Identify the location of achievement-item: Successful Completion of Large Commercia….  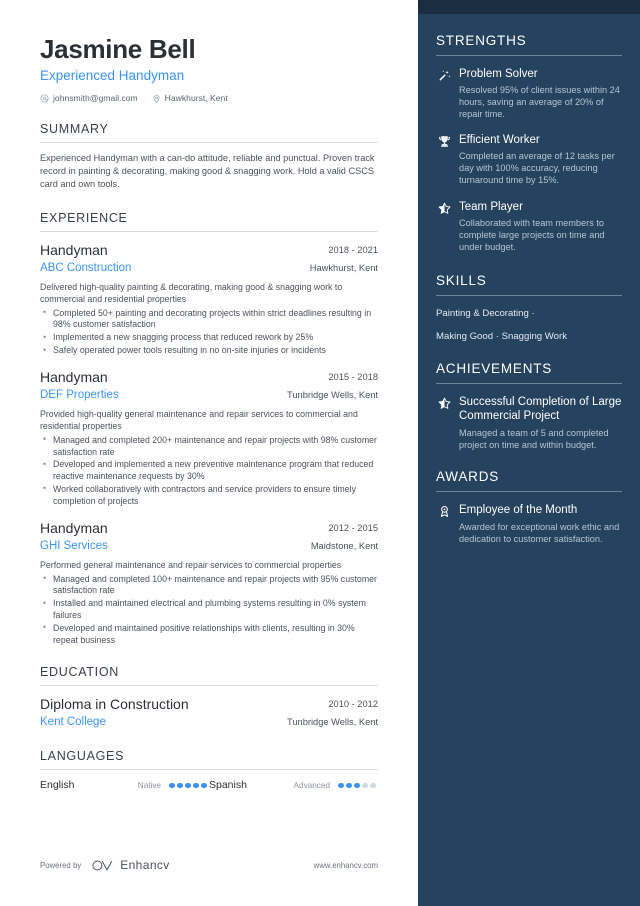
(529, 423).